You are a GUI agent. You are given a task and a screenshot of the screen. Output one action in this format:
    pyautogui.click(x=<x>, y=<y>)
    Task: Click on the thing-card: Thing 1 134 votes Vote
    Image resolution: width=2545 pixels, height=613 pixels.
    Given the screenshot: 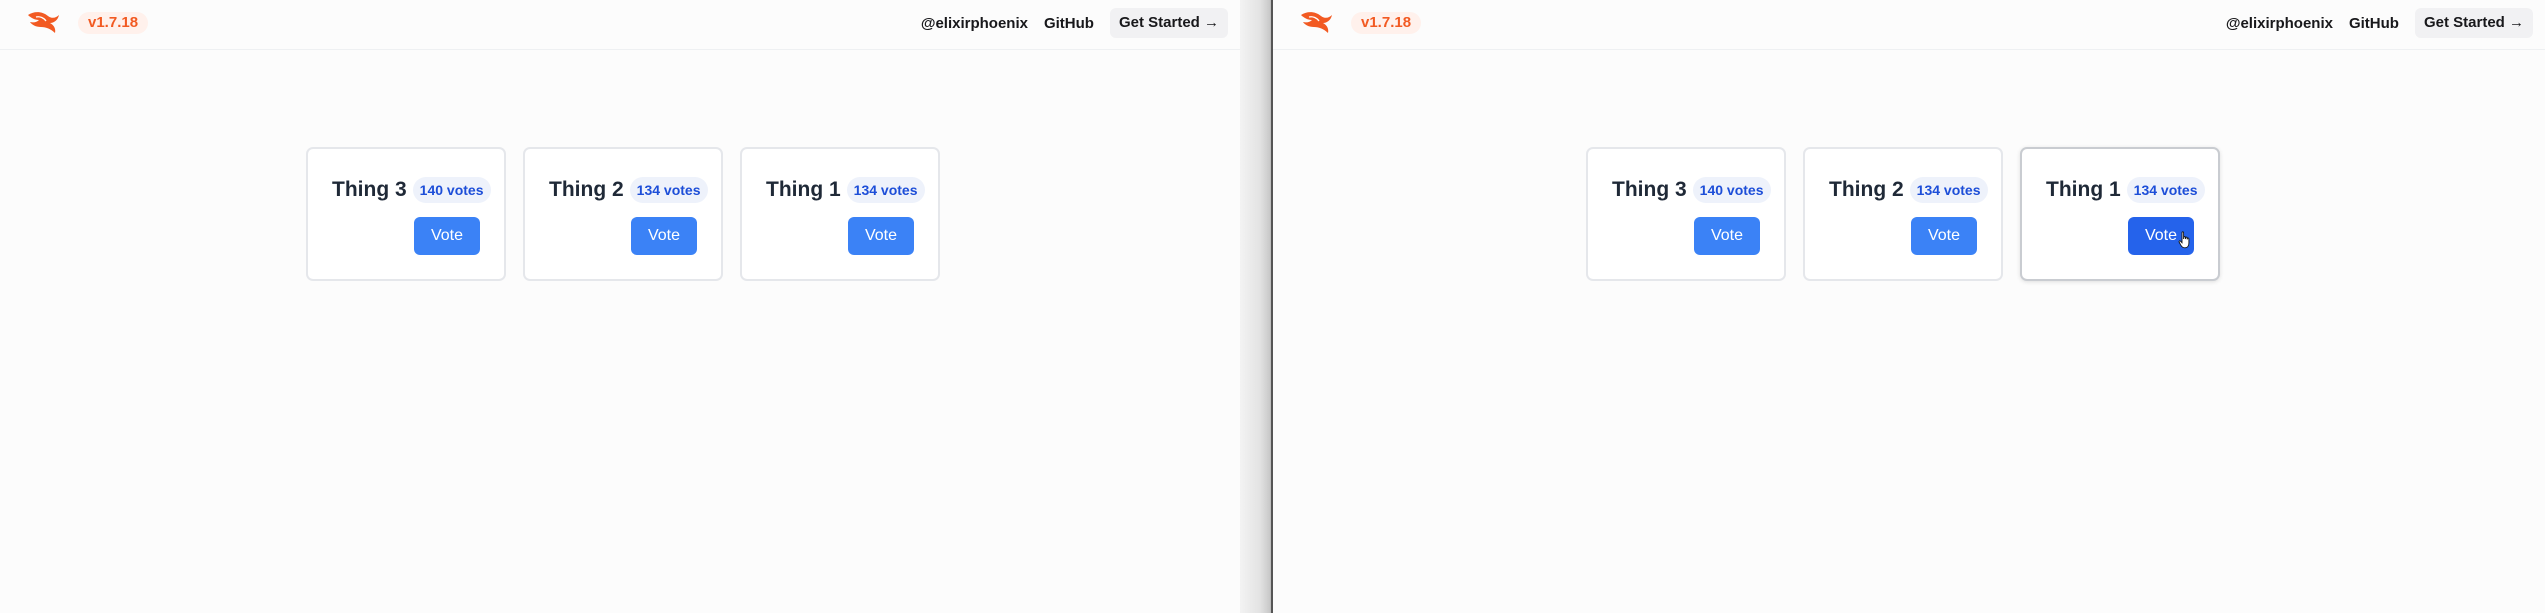 What is the action you would take?
    pyautogui.click(x=840, y=214)
    